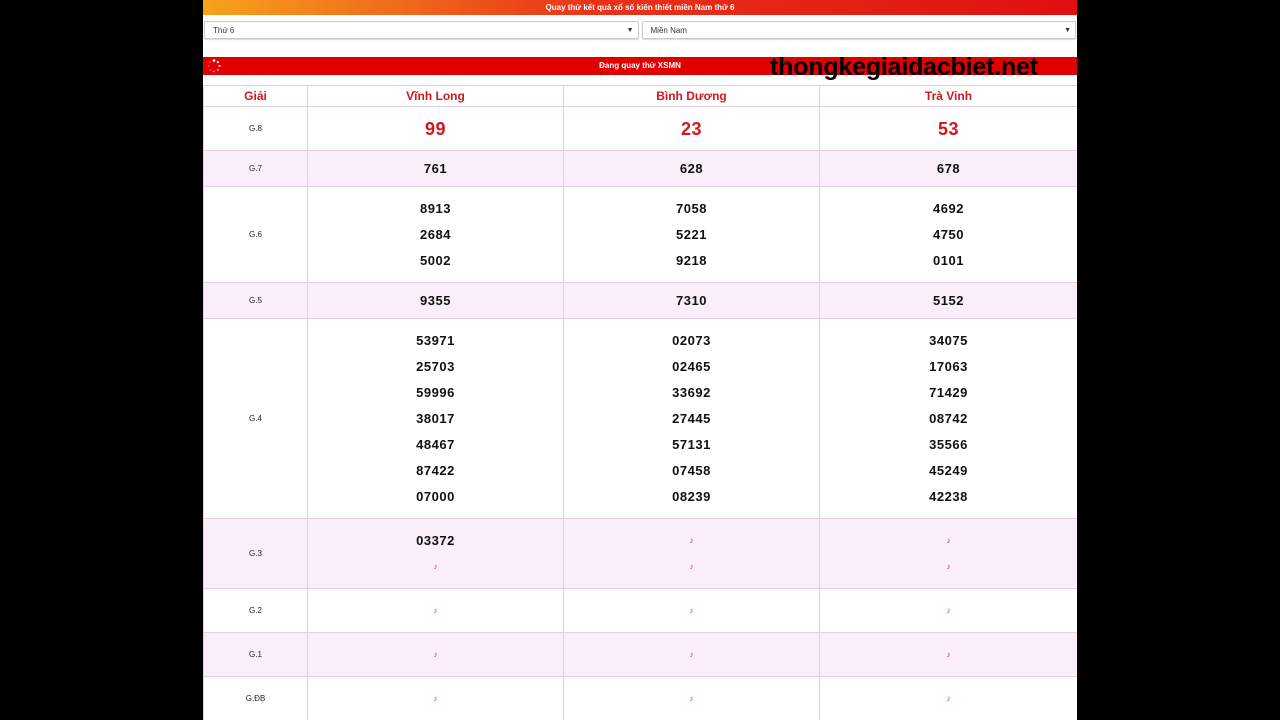 The image size is (1280, 720). Describe the element at coordinates (904, 67) in the screenshot. I see `watermark-text: thongkegiaidacbiet.net` at that location.